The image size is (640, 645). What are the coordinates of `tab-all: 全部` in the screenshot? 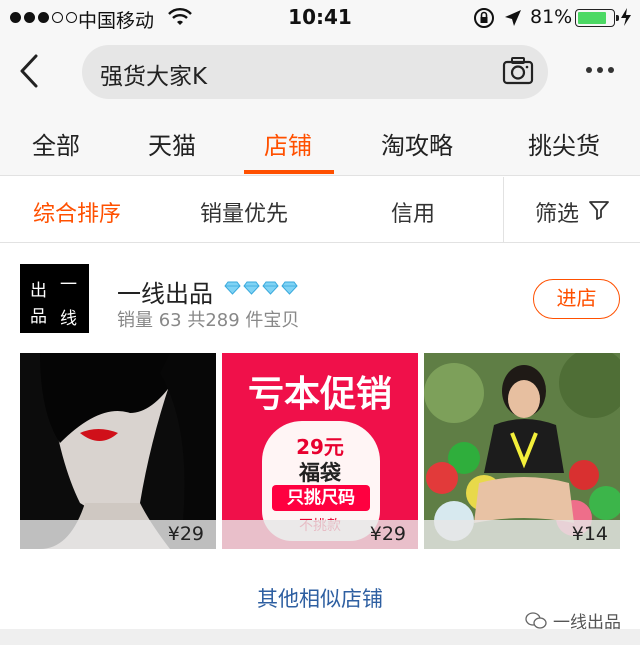 It's located at (56, 143).